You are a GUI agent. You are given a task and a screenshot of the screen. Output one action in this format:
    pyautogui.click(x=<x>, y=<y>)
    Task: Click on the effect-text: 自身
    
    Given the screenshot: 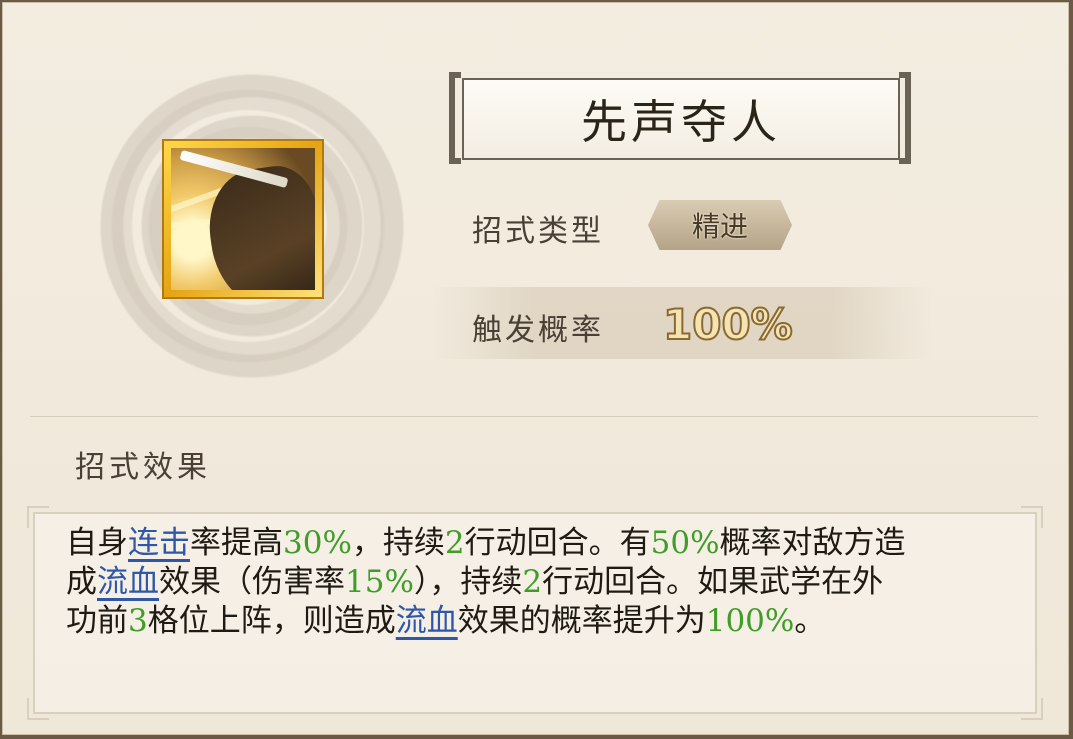 What is the action you would take?
    pyautogui.click(x=97, y=543)
    